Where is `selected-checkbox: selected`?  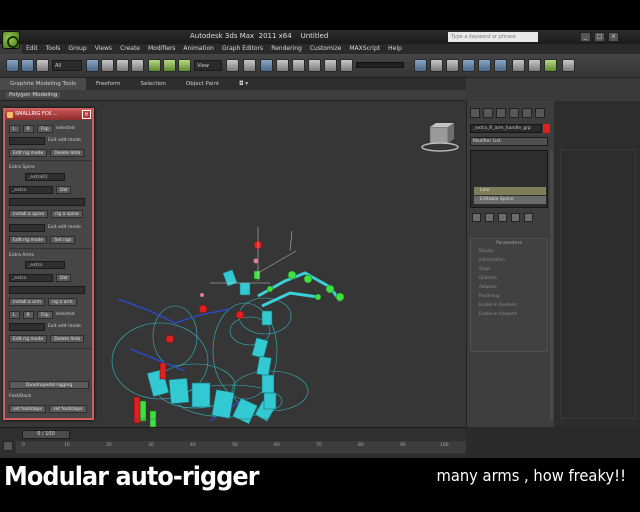 selected-checkbox: selected is located at coordinates (65, 128).